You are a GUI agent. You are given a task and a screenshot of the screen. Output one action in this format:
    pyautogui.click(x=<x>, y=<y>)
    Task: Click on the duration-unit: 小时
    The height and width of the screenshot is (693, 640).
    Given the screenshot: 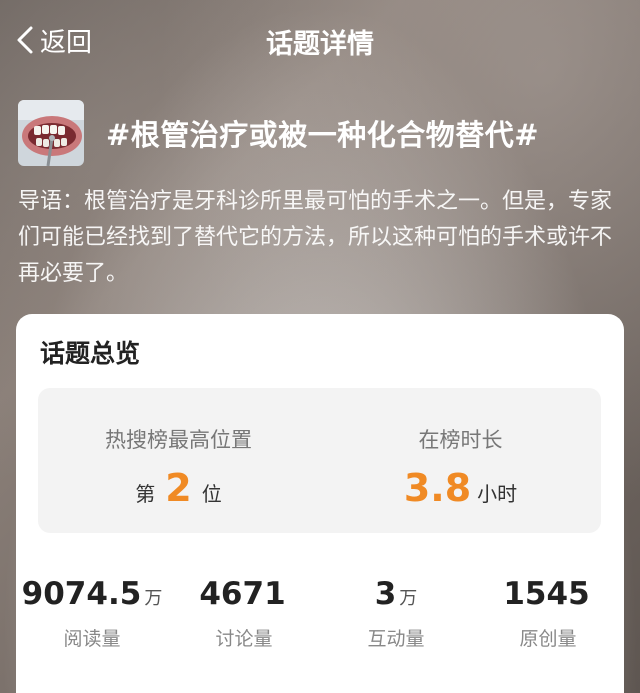 What is the action you would take?
    pyautogui.click(x=497, y=494)
    